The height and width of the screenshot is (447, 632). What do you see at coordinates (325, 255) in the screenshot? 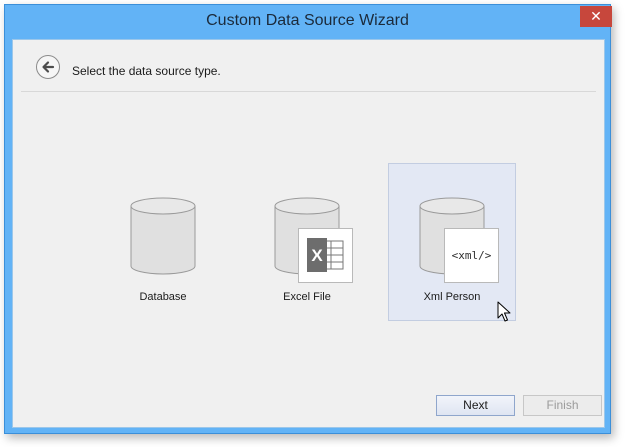
I see `excel-file-icon: X` at bounding box center [325, 255].